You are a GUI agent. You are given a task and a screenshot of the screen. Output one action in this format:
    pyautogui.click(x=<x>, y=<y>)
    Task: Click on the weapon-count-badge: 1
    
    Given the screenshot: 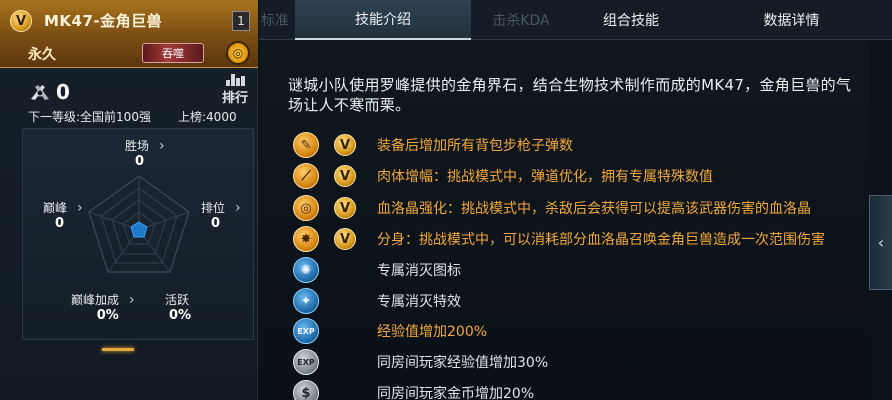 What is the action you would take?
    pyautogui.click(x=241, y=21)
    